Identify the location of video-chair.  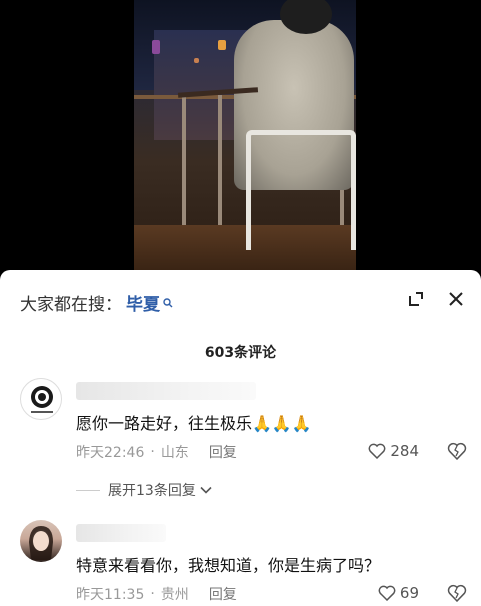
(301, 190).